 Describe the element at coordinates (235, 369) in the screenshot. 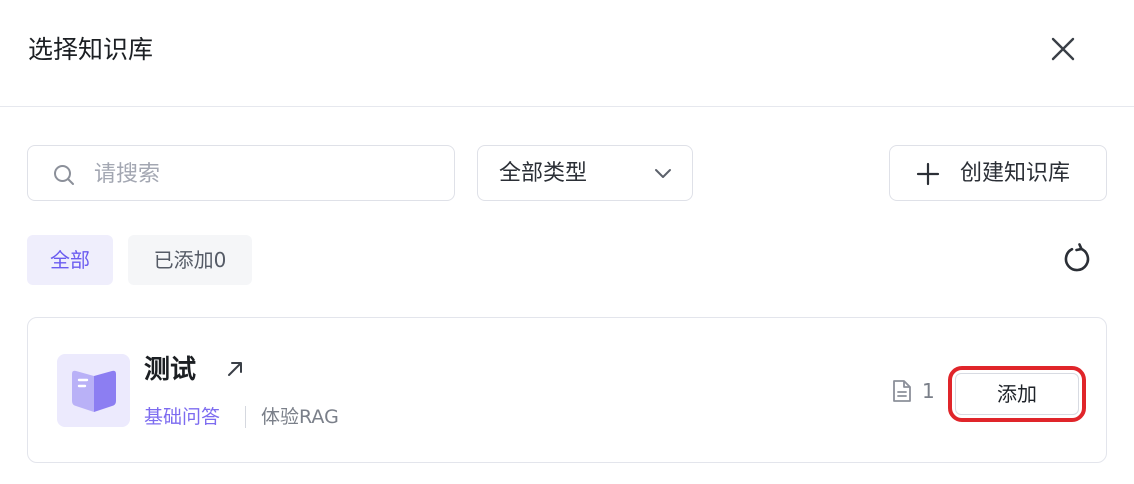

I see `external-link-icon` at that location.